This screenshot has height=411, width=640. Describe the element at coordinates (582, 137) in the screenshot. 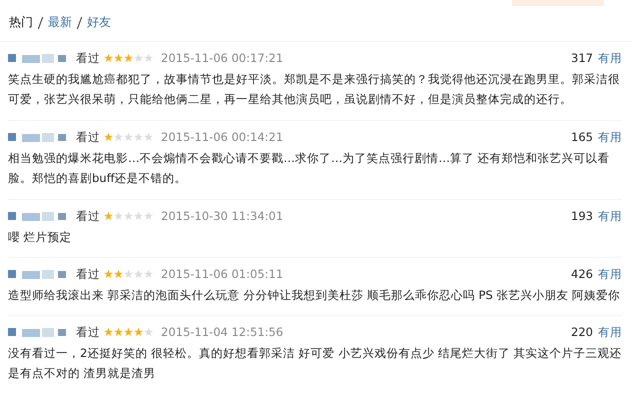

I see `vote-count: 165` at that location.